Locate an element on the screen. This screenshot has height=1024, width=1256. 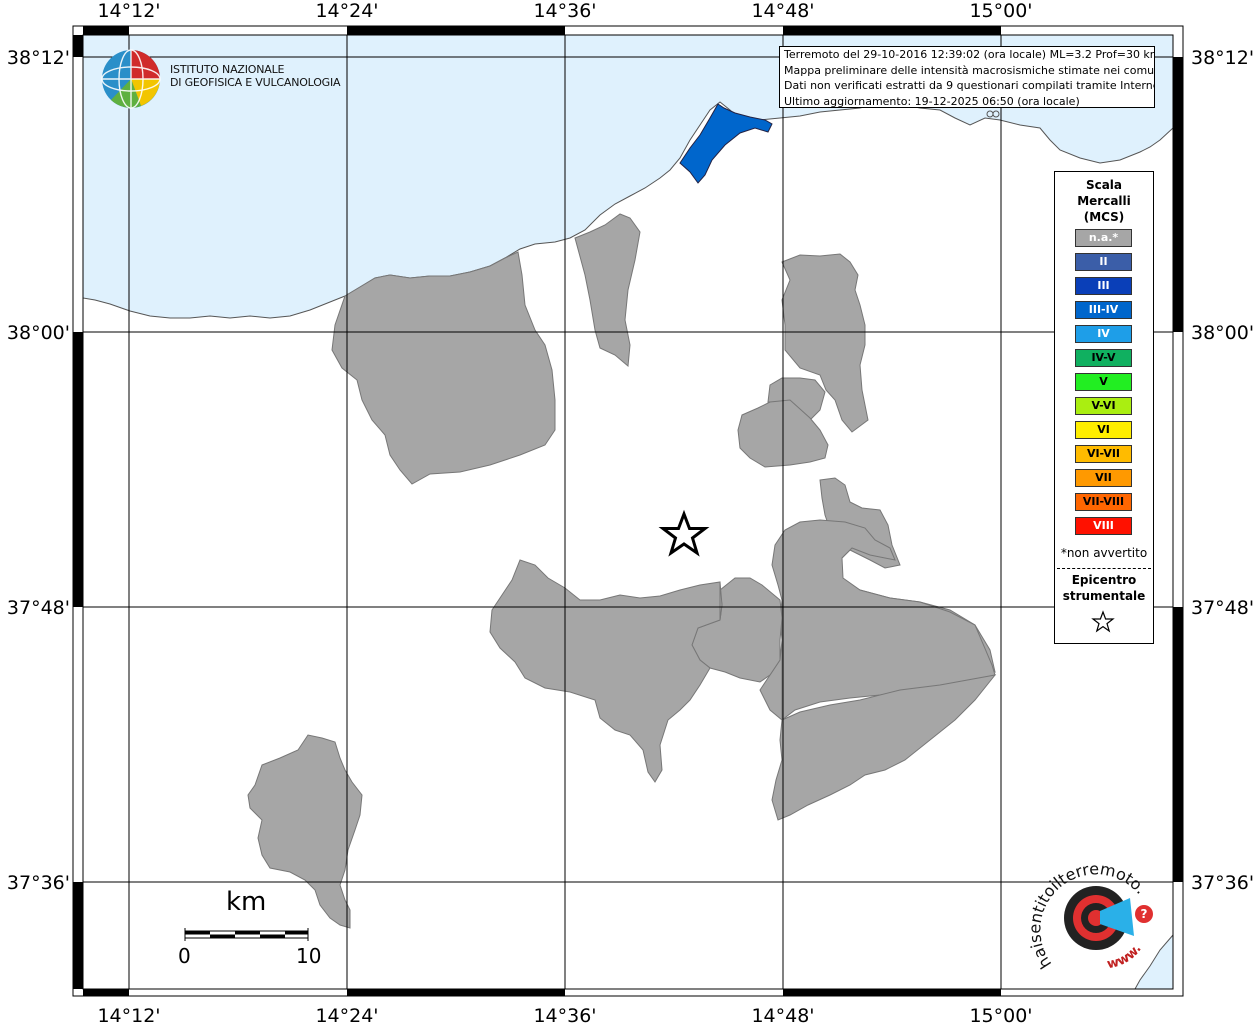
lon-label-bottom: 15°00' is located at coordinates (1000, 1014).